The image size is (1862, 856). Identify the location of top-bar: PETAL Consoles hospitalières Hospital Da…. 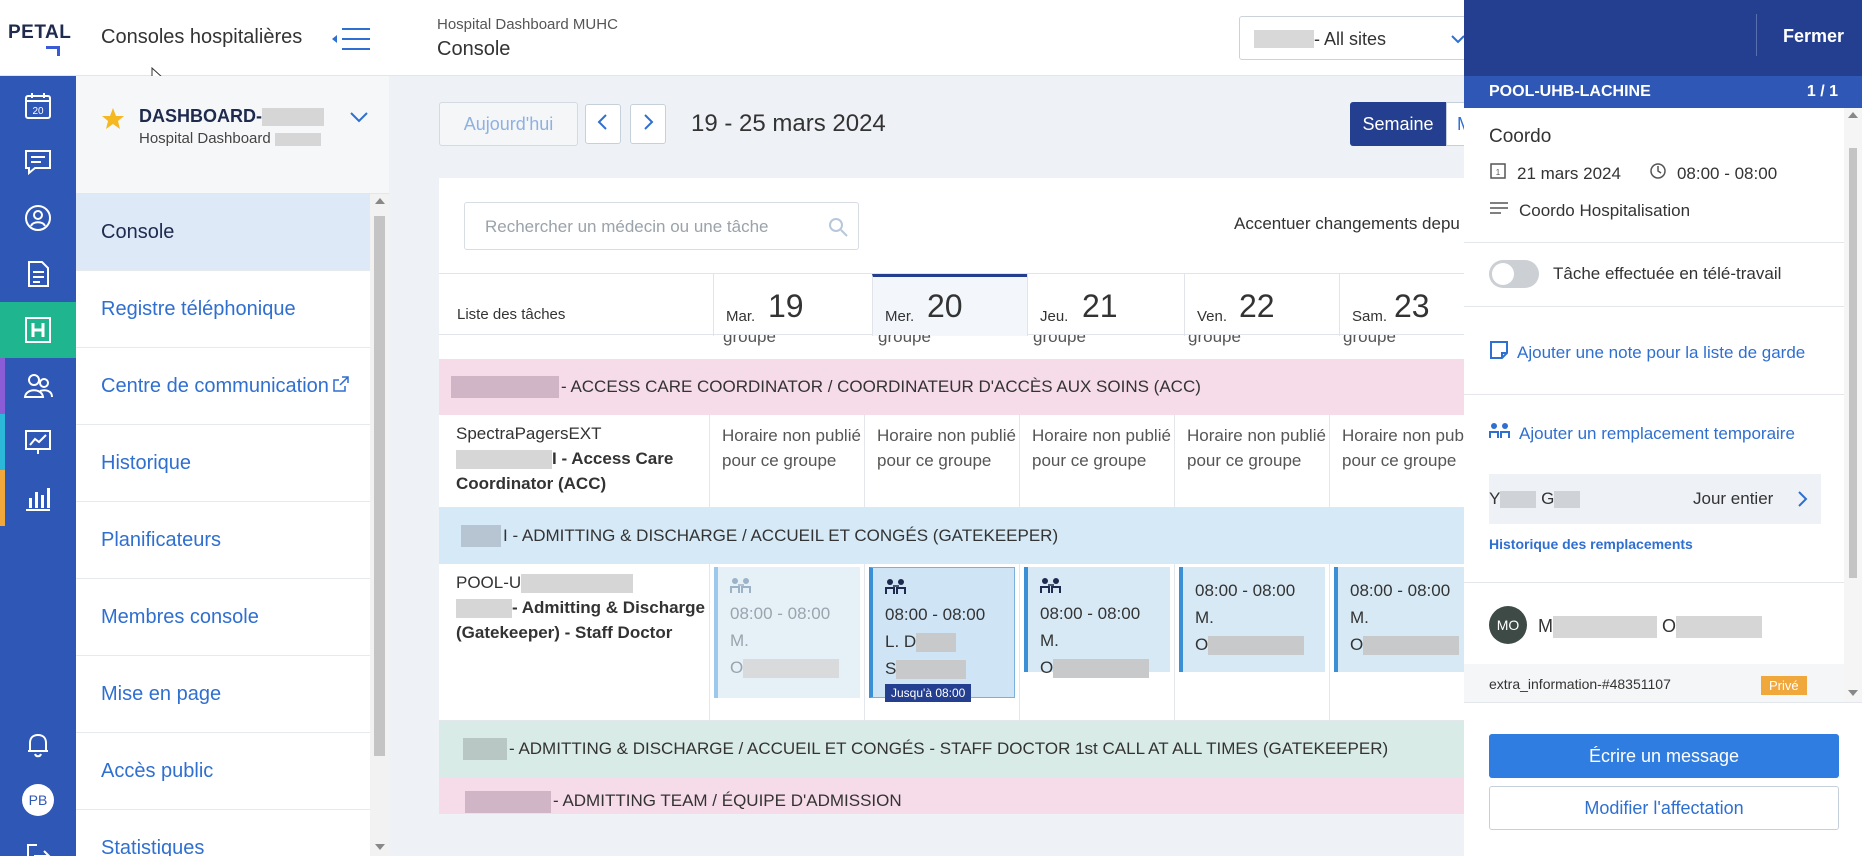
(734, 38).